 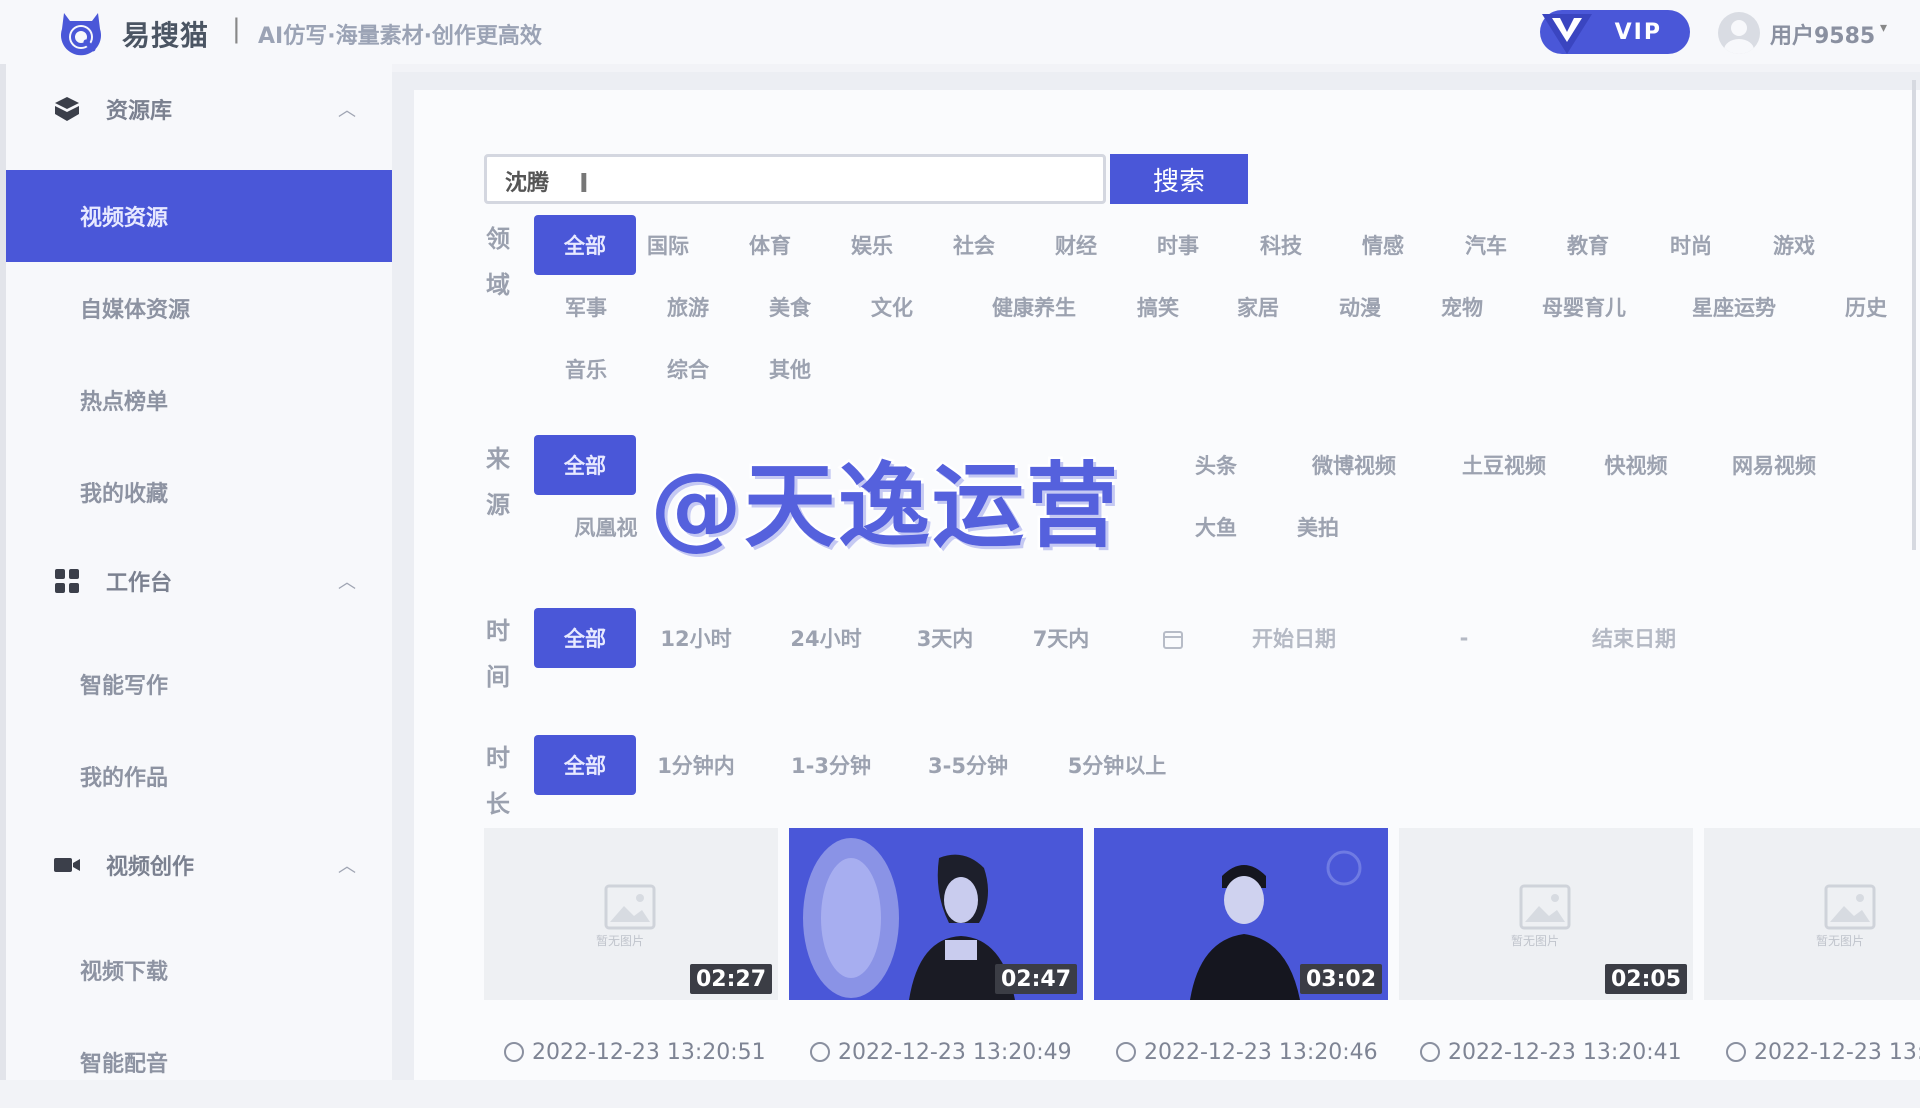 I want to click on filter-chip: 1-3分钟, so click(x=831, y=765).